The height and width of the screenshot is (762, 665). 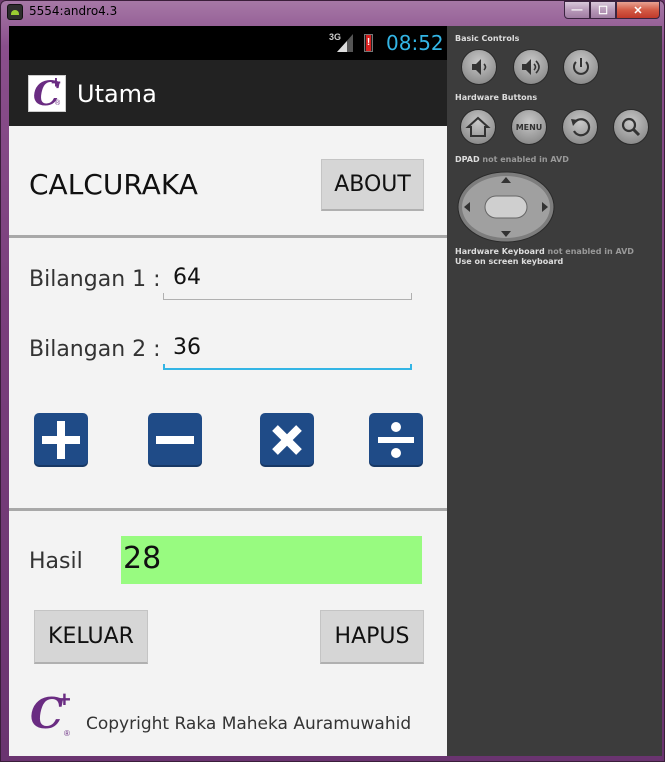 What do you see at coordinates (73, 11) in the screenshot?
I see `window-title: 5554:andro4.3` at bounding box center [73, 11].